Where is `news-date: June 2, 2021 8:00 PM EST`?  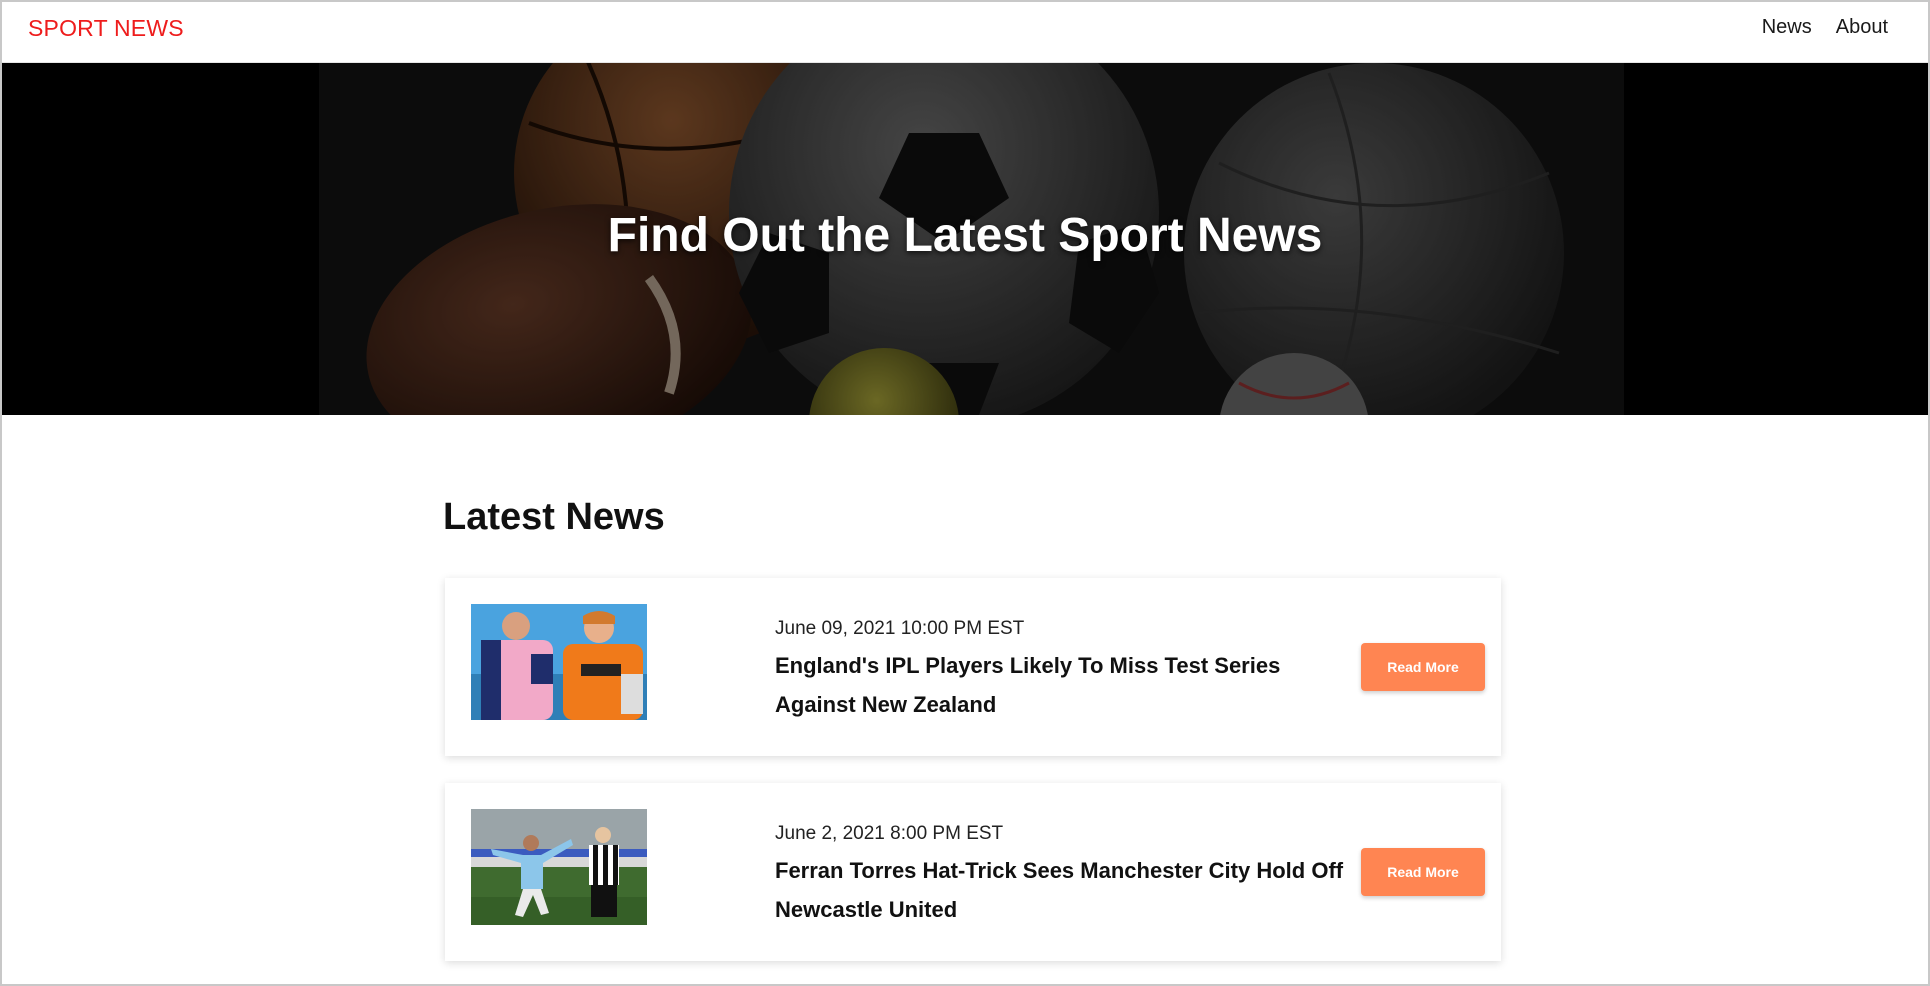
news-date: June 2, 2021 8:00 PM EST is located at coordinates (889, 833).